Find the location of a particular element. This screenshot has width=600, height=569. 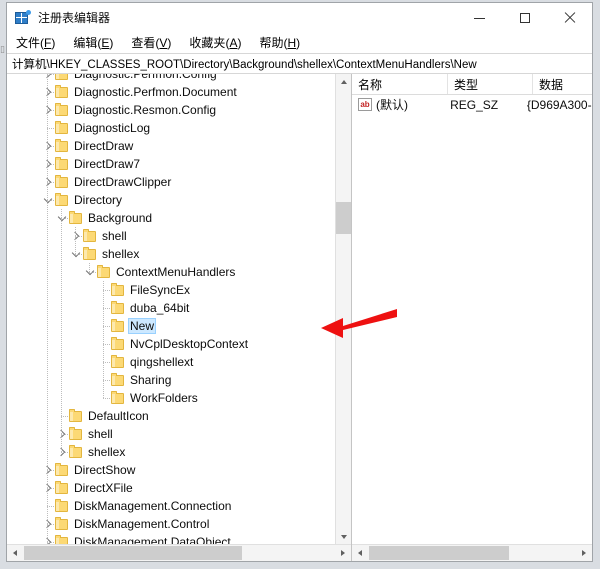

menu-item-help: 帮助(H) is located at coordinates (284, 42).